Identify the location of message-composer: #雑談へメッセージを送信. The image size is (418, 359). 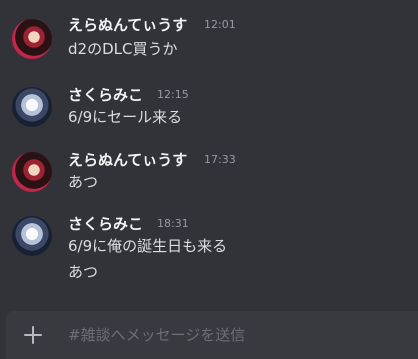
(212, 335).